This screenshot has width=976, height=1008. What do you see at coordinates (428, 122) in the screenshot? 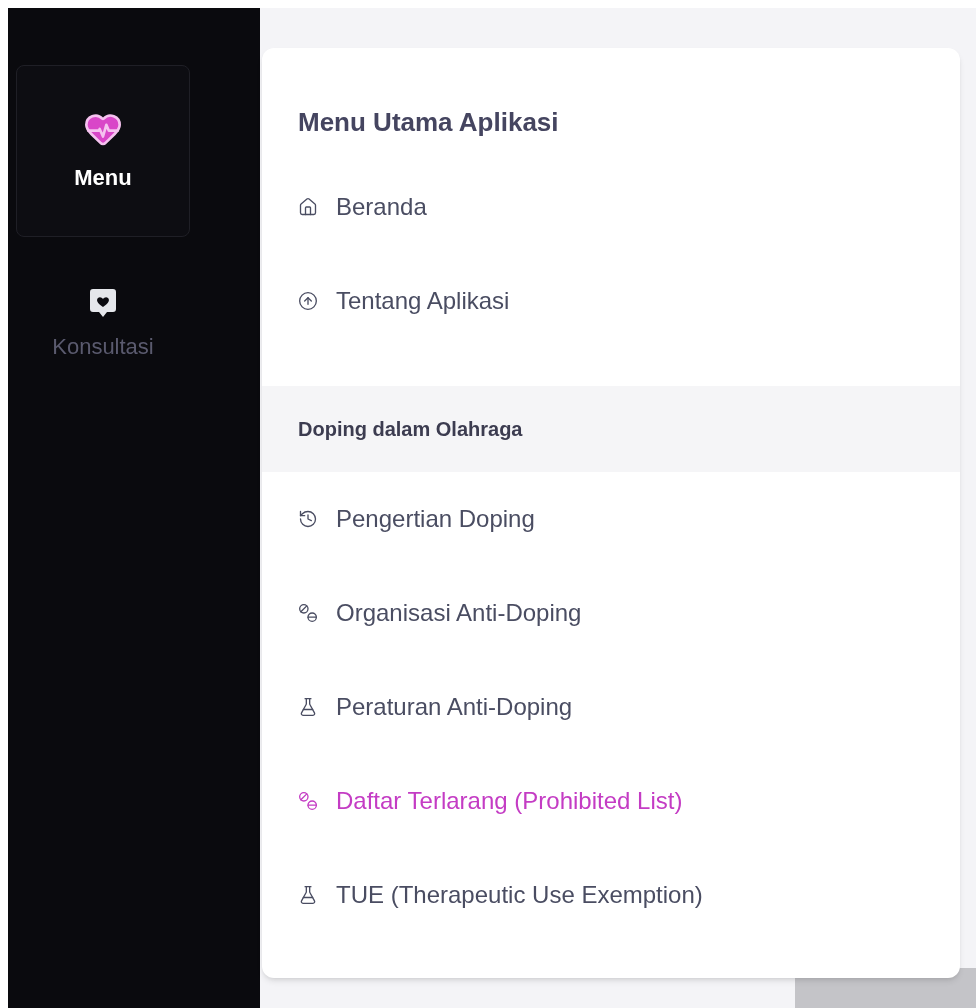
I see `menu-title: Menu Utama Aplikasi` at bounding box center [428, 122].